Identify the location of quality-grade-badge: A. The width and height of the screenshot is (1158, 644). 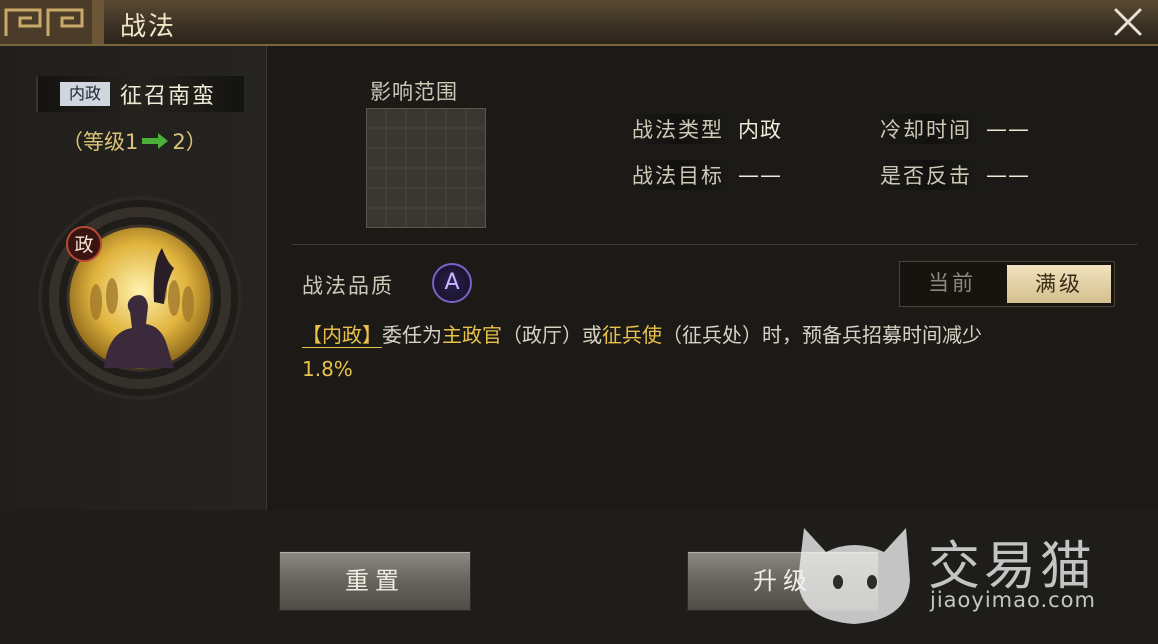
(452, 283).